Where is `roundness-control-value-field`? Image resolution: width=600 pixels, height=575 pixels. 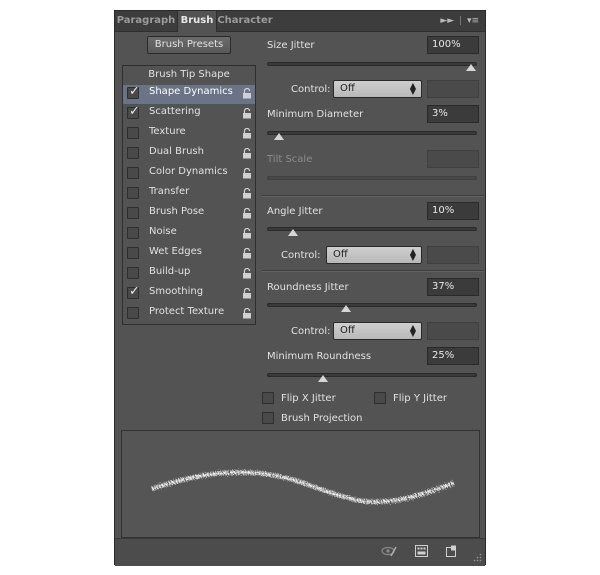 roundness-control-value-field is located at coordinates (453, 331).